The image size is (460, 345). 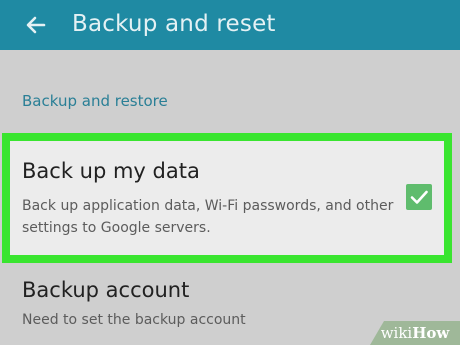 I want to click on wikihow-watermark: wikiHow, so click(x=415, y=333).